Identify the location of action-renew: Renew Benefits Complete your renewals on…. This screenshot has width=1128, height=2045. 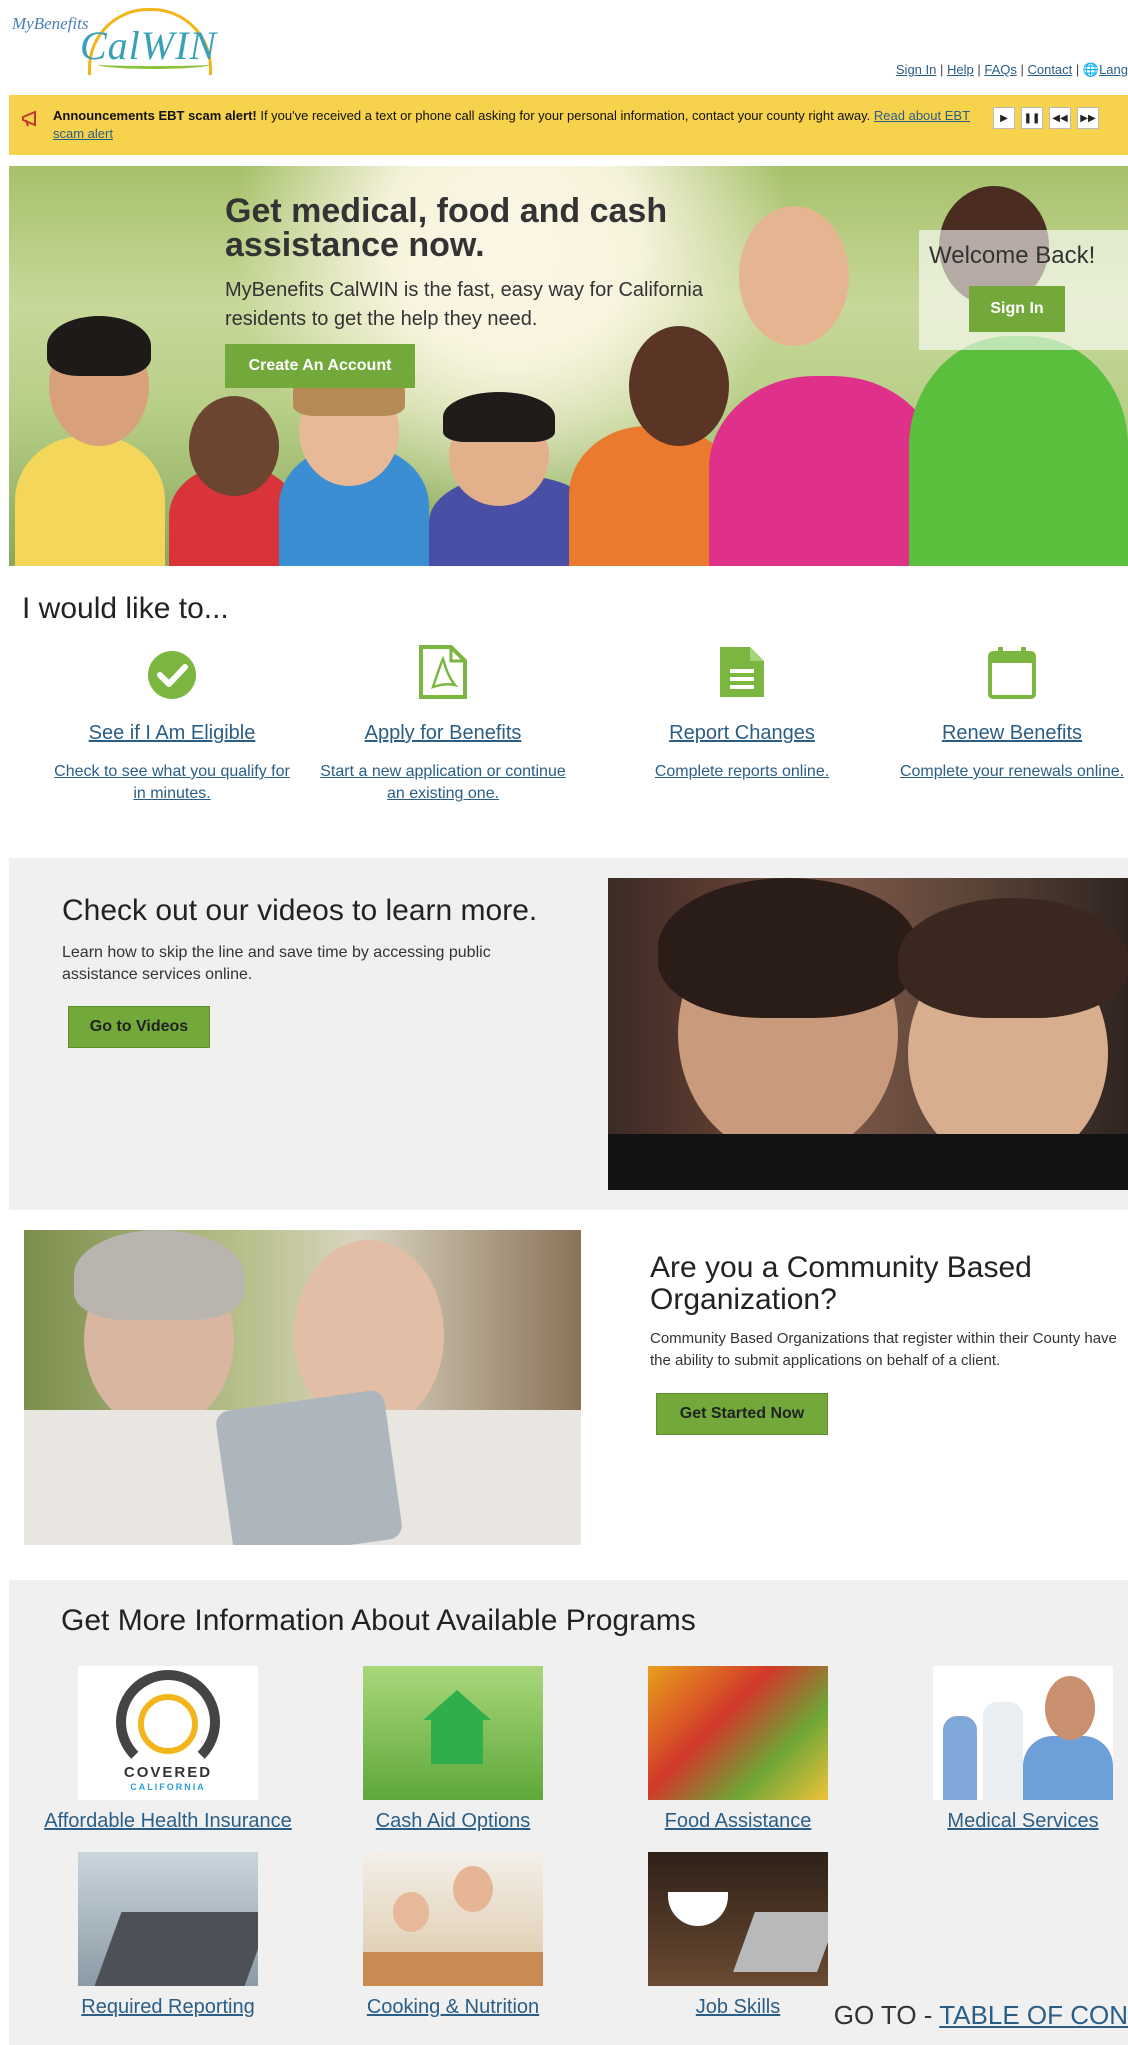
(1007, 714).